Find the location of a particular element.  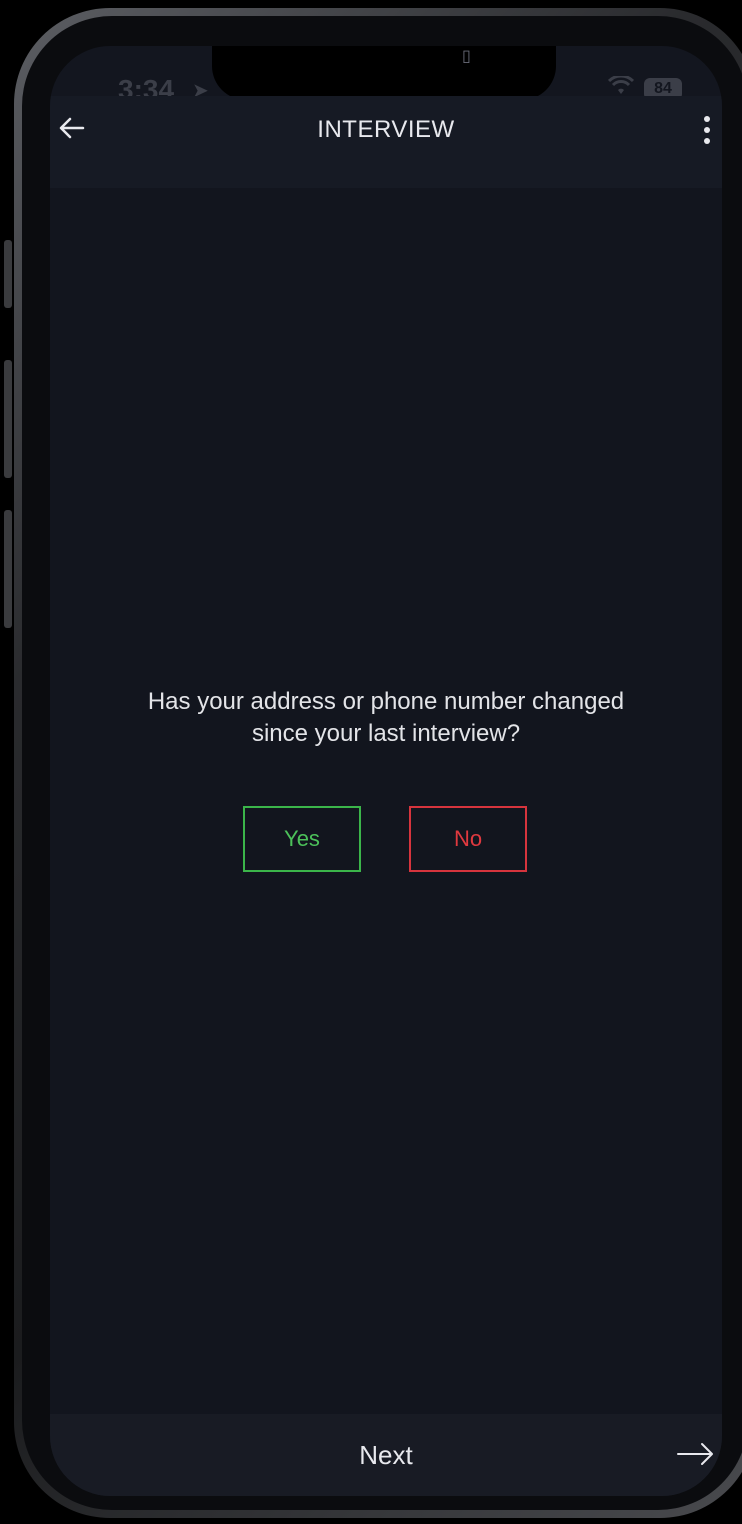

more-options-button is located at coordinates (707, 130).